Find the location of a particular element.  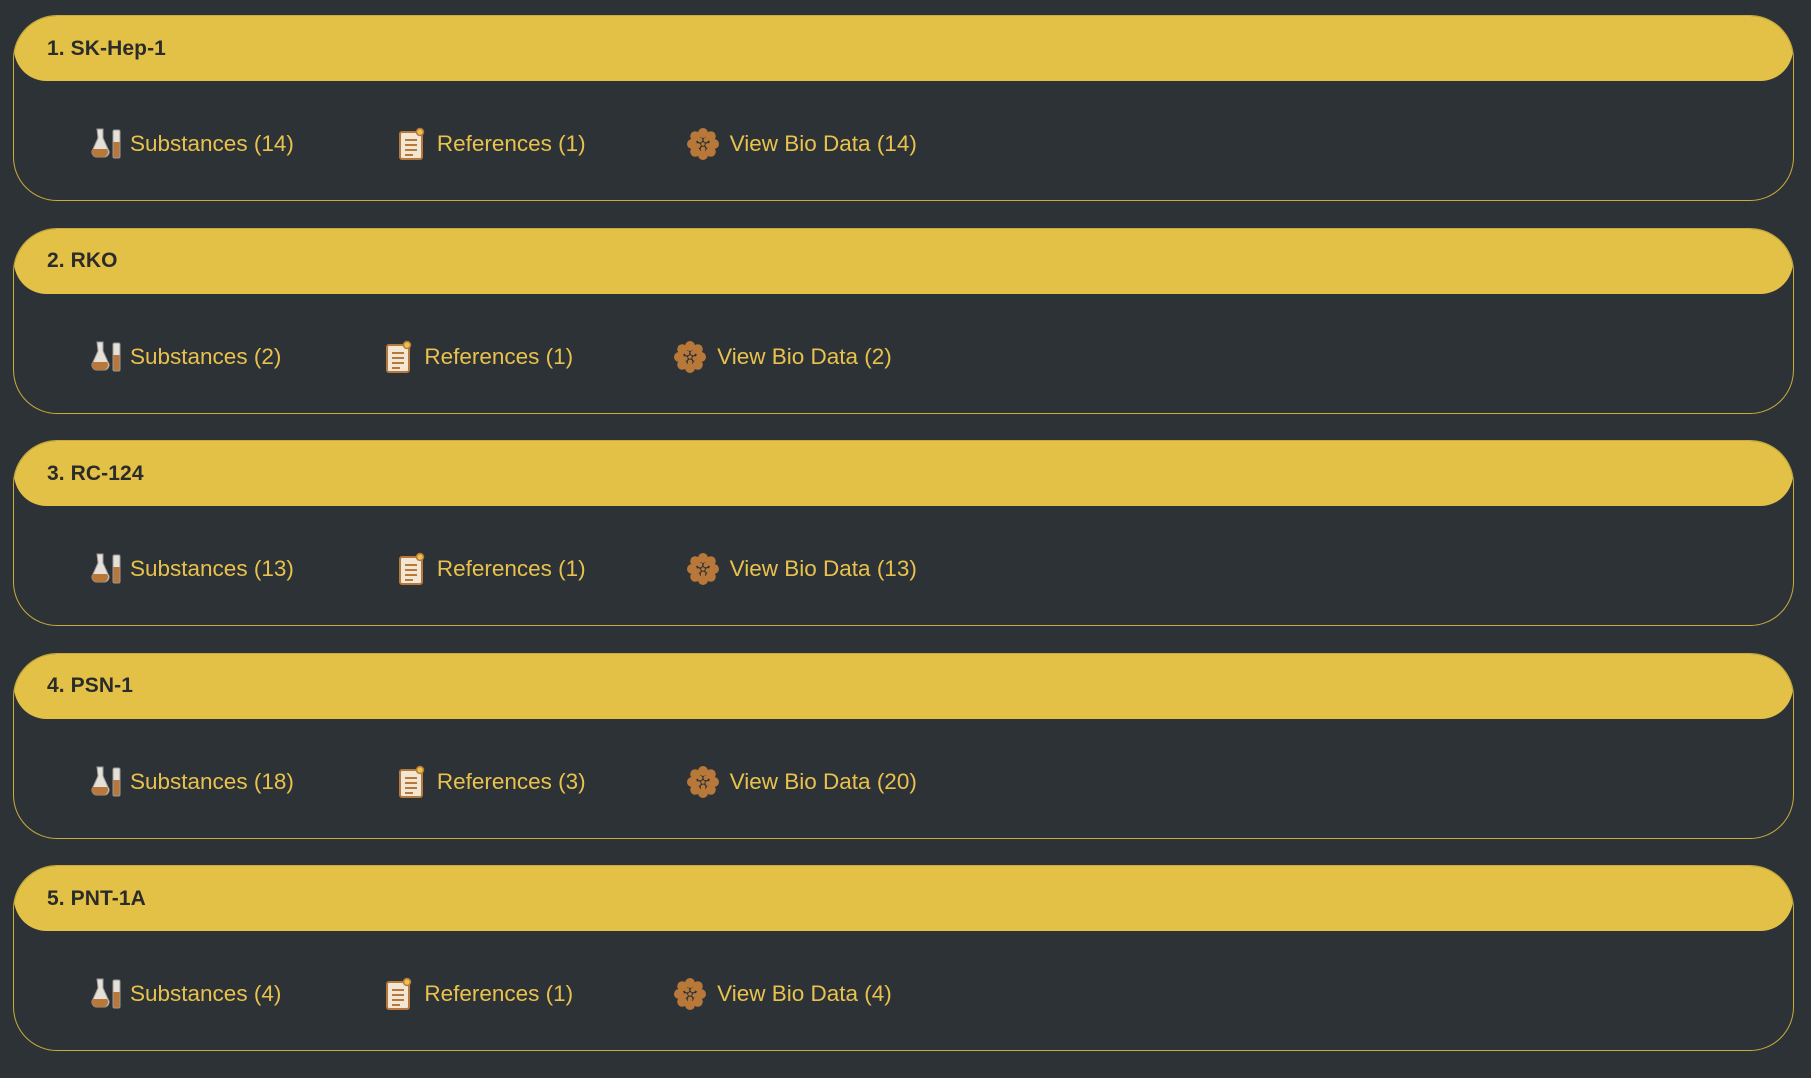

substances-link: Substances (4) is located at coordinates (186, 994).